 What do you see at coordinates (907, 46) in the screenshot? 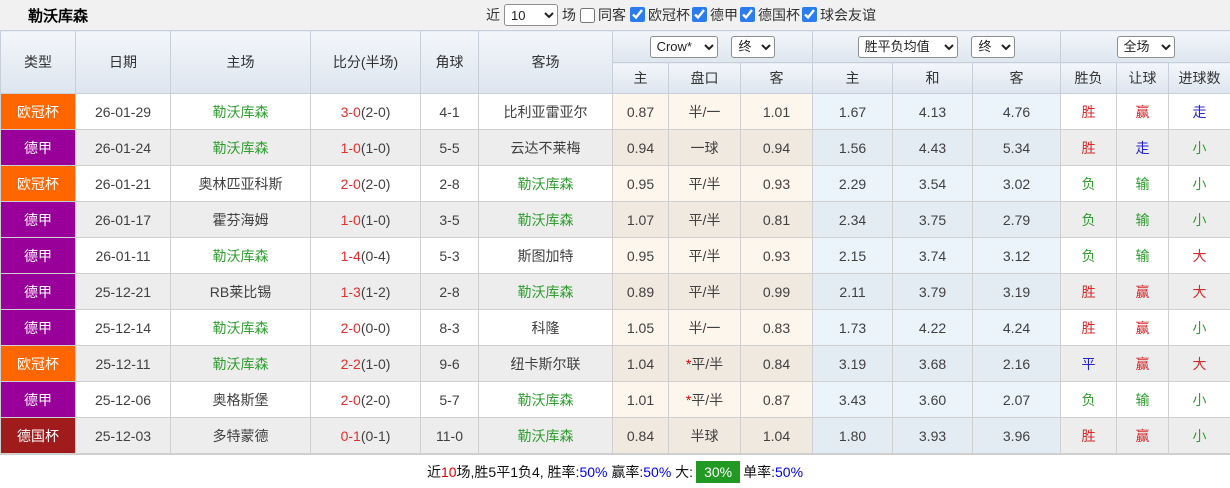
I see `avg-type-select: 胜平负均值` at bounding box center [907, 46].